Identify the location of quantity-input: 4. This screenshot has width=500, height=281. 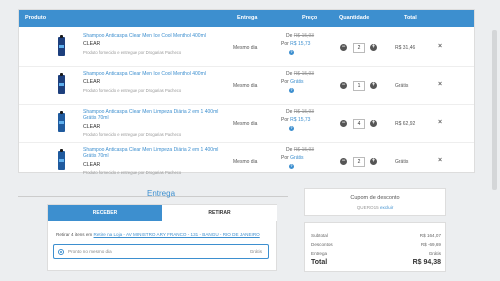
(359, 124).